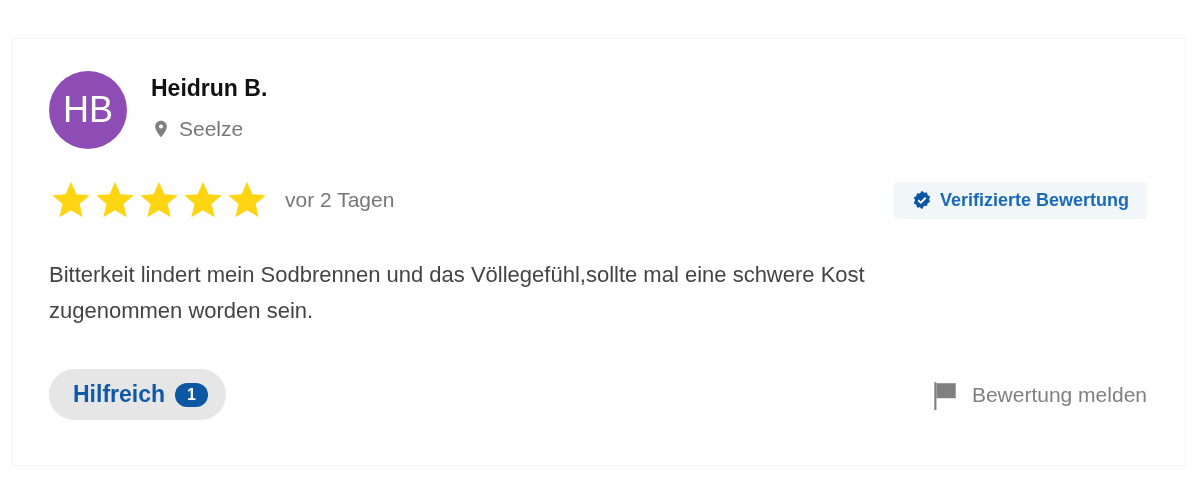  I want to click on report-button: Bewertung melden, so click(1039, 394).